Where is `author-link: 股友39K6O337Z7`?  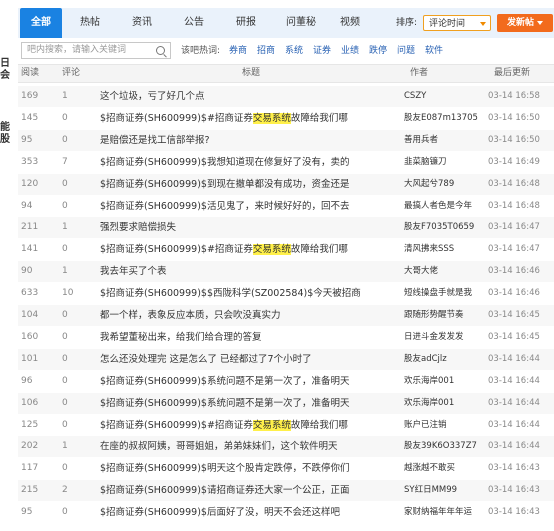 author-link: 股友39K6O337Z7 is located at coordinates (444, 446).